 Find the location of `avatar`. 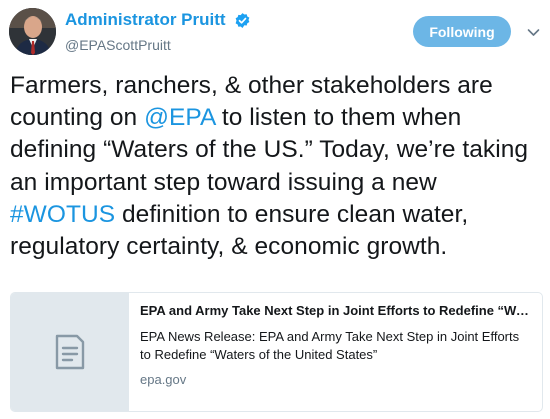

avatar is located at coordinates (32, 31).